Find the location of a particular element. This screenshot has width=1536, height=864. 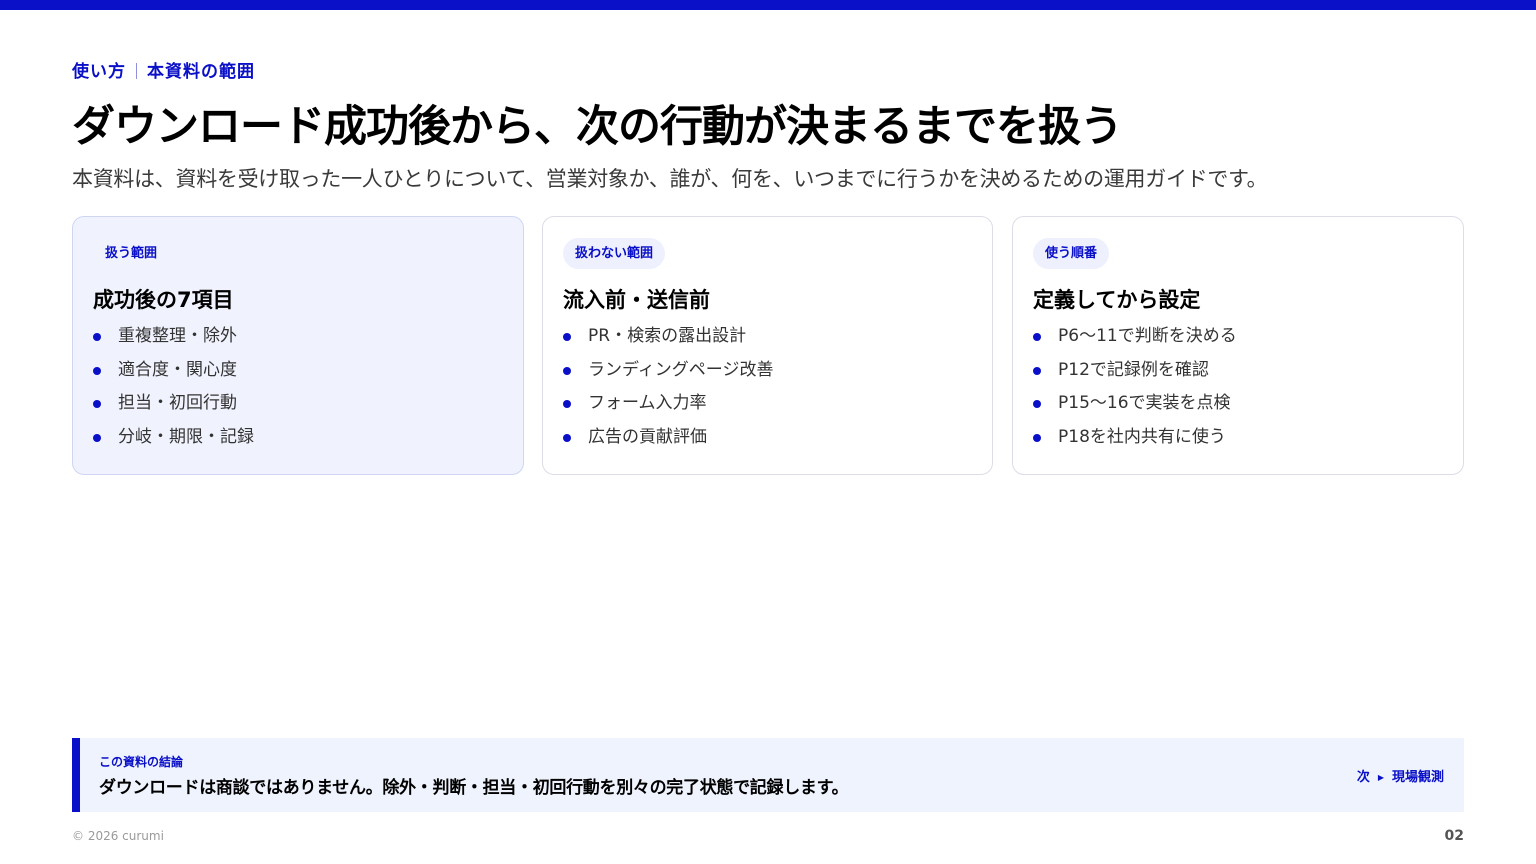

next-label: 次 is located at coordinates (1363, 777).